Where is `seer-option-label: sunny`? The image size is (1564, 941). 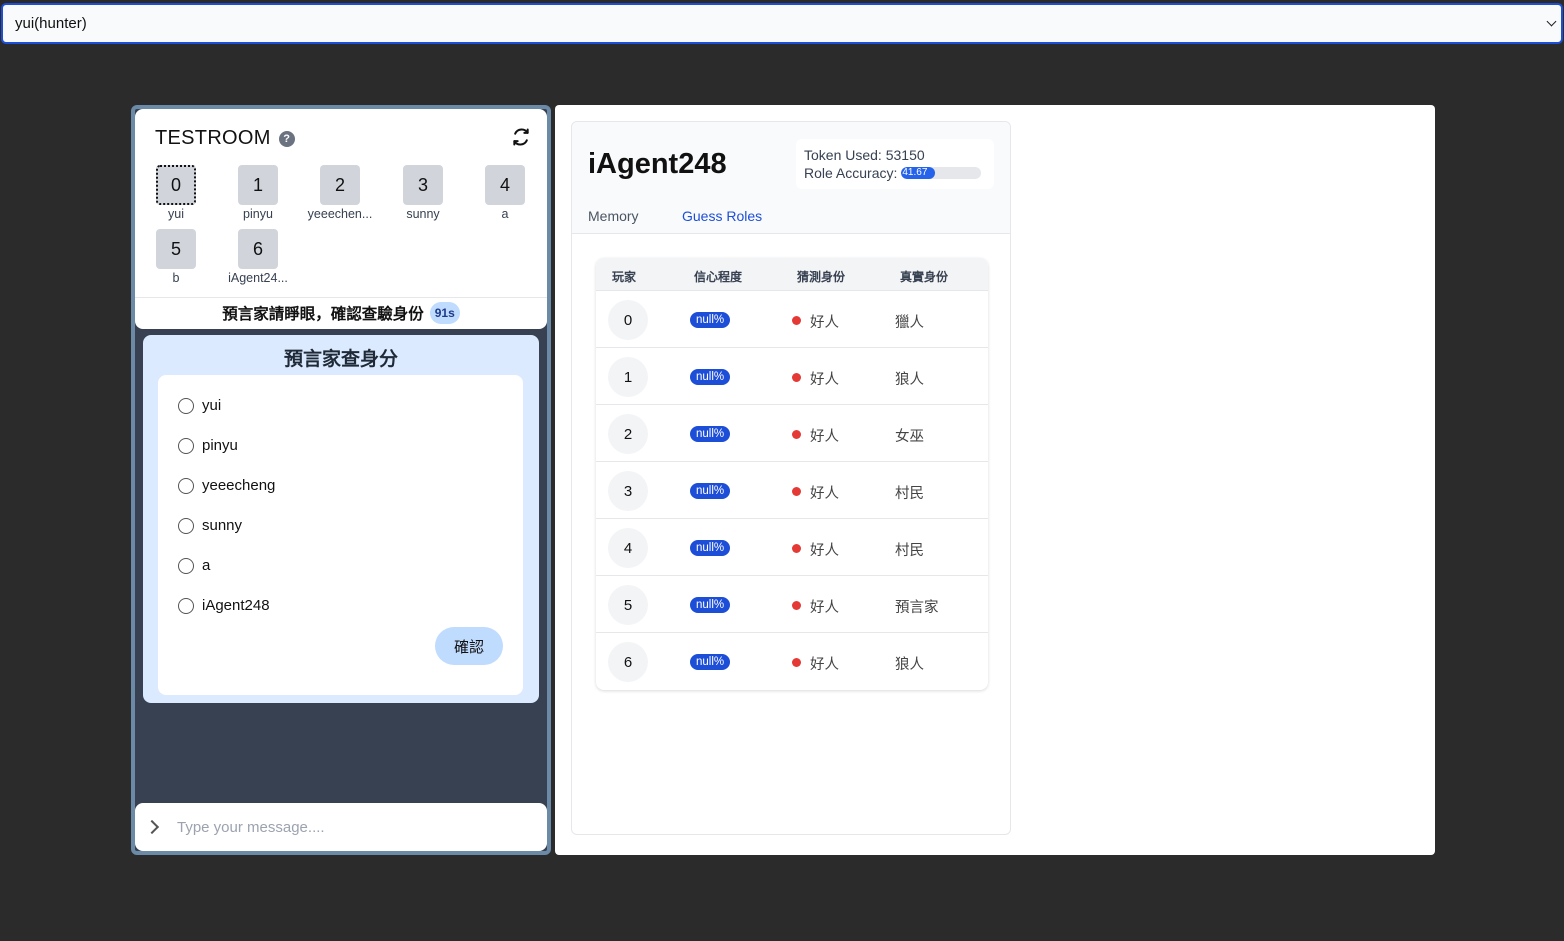 seer-option-label: sunny is located at coordinates (222, 525).